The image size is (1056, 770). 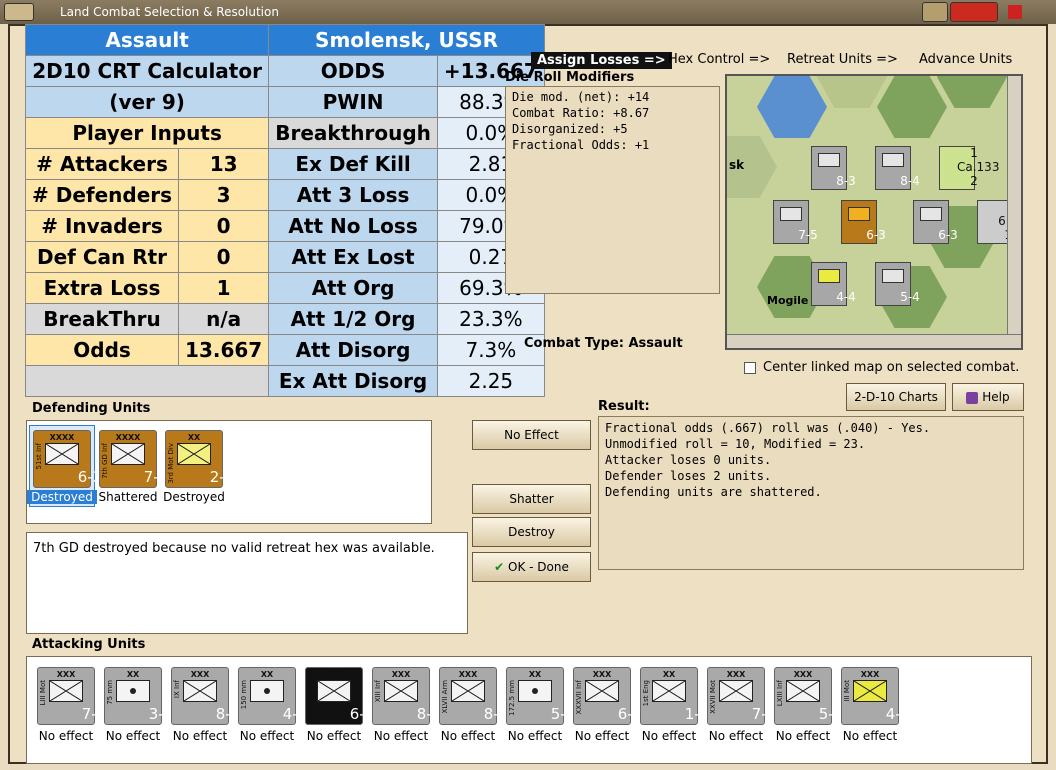 I want to click on result-line: Unmodified roll = 10, Modified = 23., so click(x=735, y=444).